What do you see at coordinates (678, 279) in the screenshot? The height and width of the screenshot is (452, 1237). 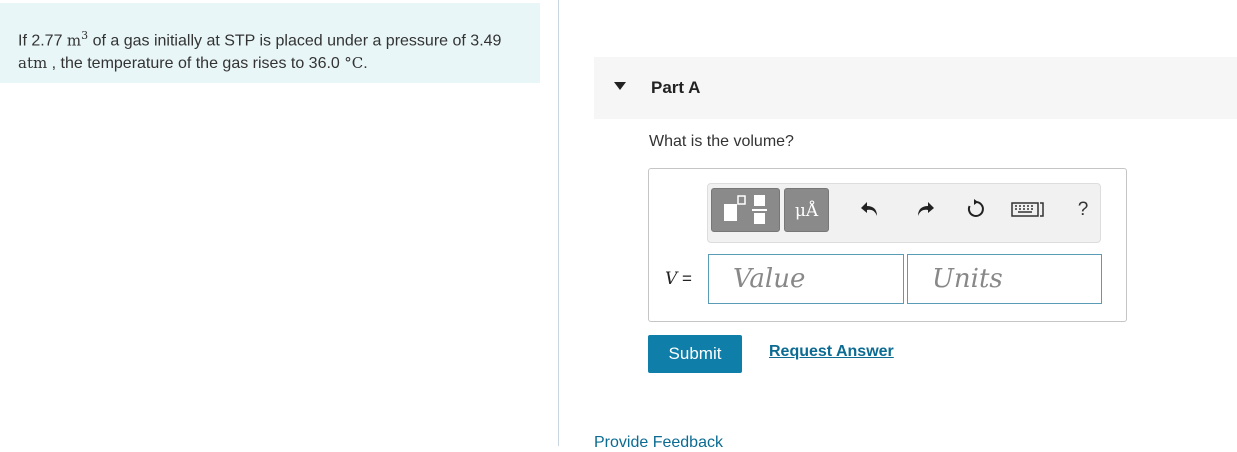 I see `variable-label: V =` at bounding box center [678, 279].